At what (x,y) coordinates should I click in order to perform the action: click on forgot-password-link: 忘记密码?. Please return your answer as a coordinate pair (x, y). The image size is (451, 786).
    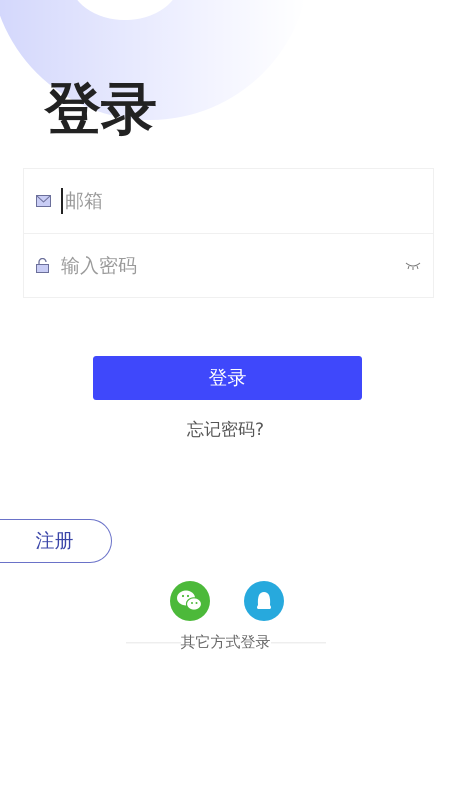
    Looking at the image, I should click on (225, 429).